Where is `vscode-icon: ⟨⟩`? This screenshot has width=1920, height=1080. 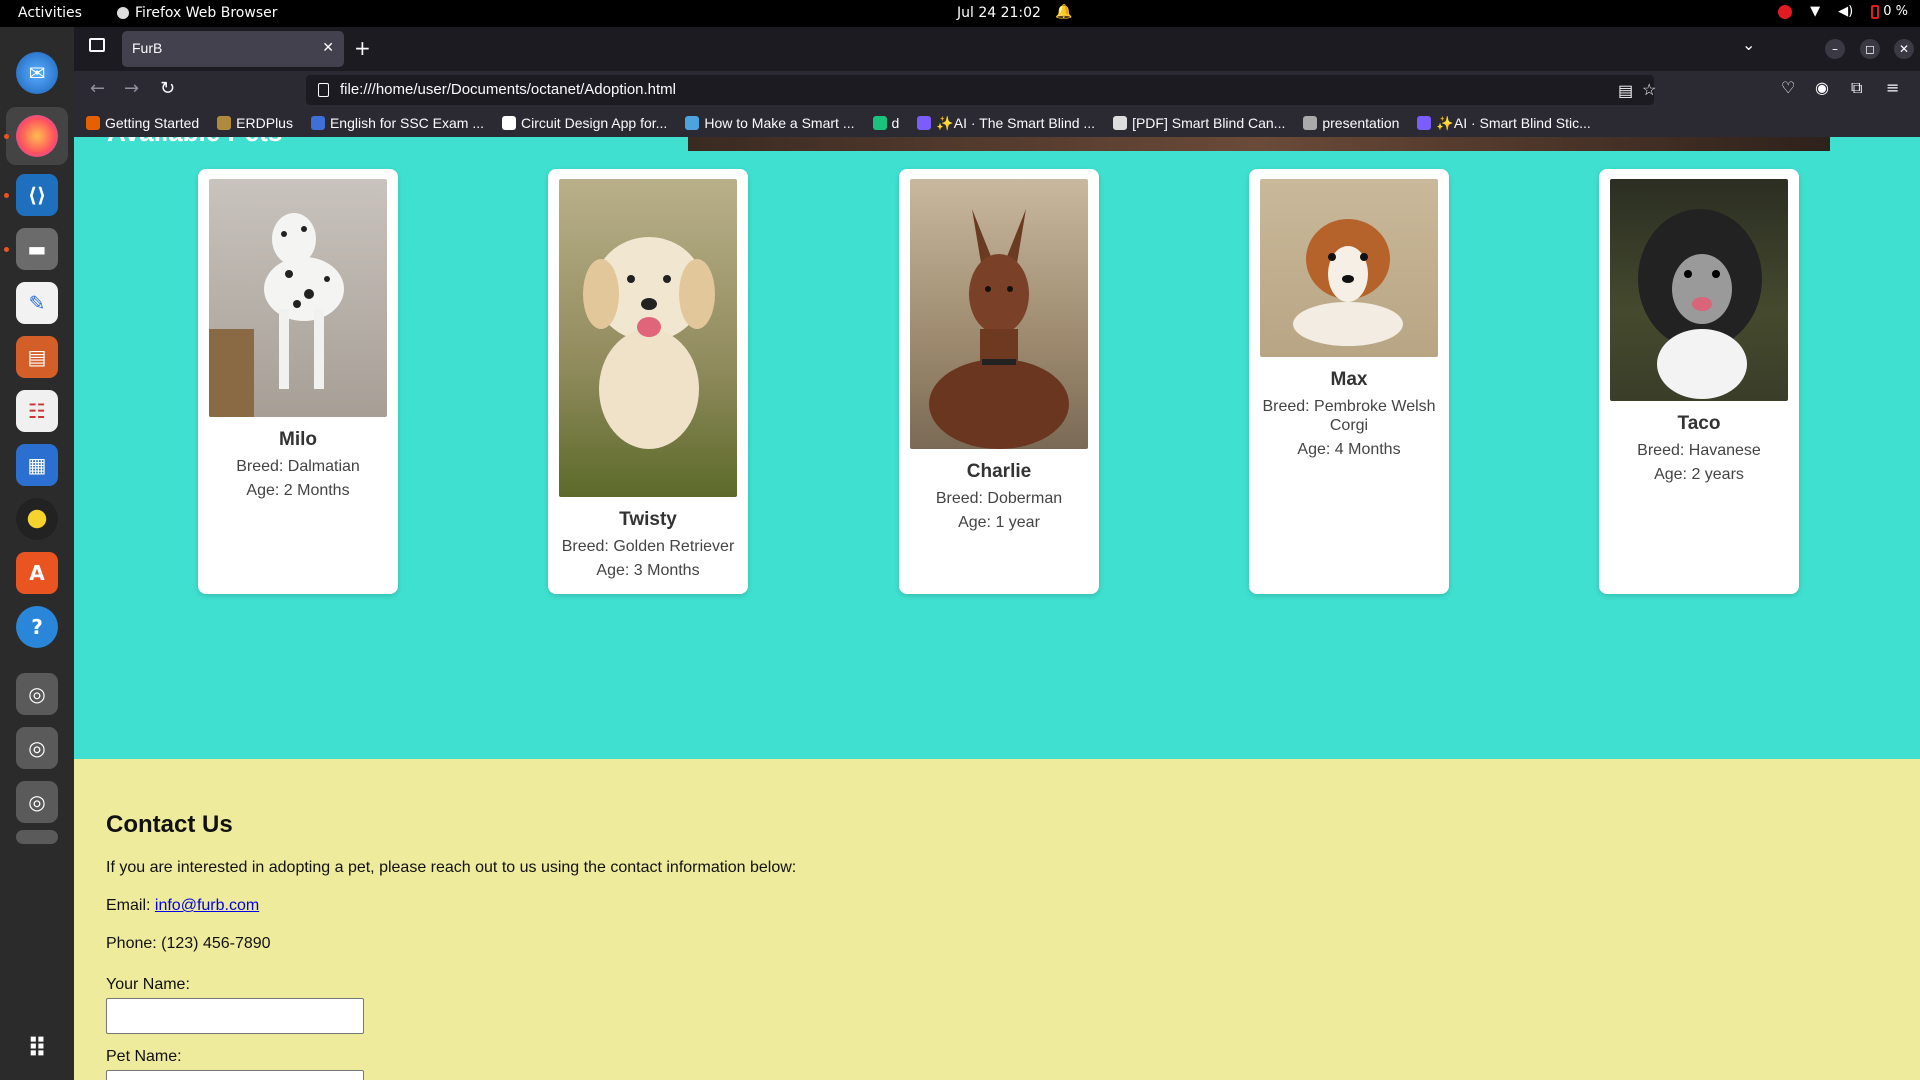 vscode-icon: ⟨⟩ is located at coordinates (37, 195).